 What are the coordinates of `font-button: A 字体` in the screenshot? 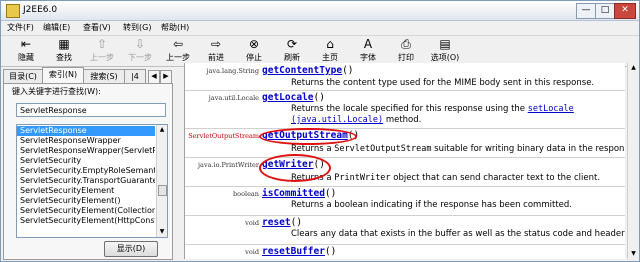 It's located at (368, 51).